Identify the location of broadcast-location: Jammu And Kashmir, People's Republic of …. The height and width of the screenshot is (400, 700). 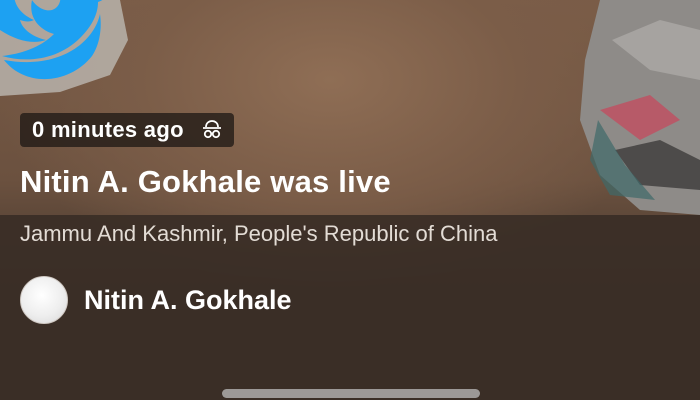
(259, 233).